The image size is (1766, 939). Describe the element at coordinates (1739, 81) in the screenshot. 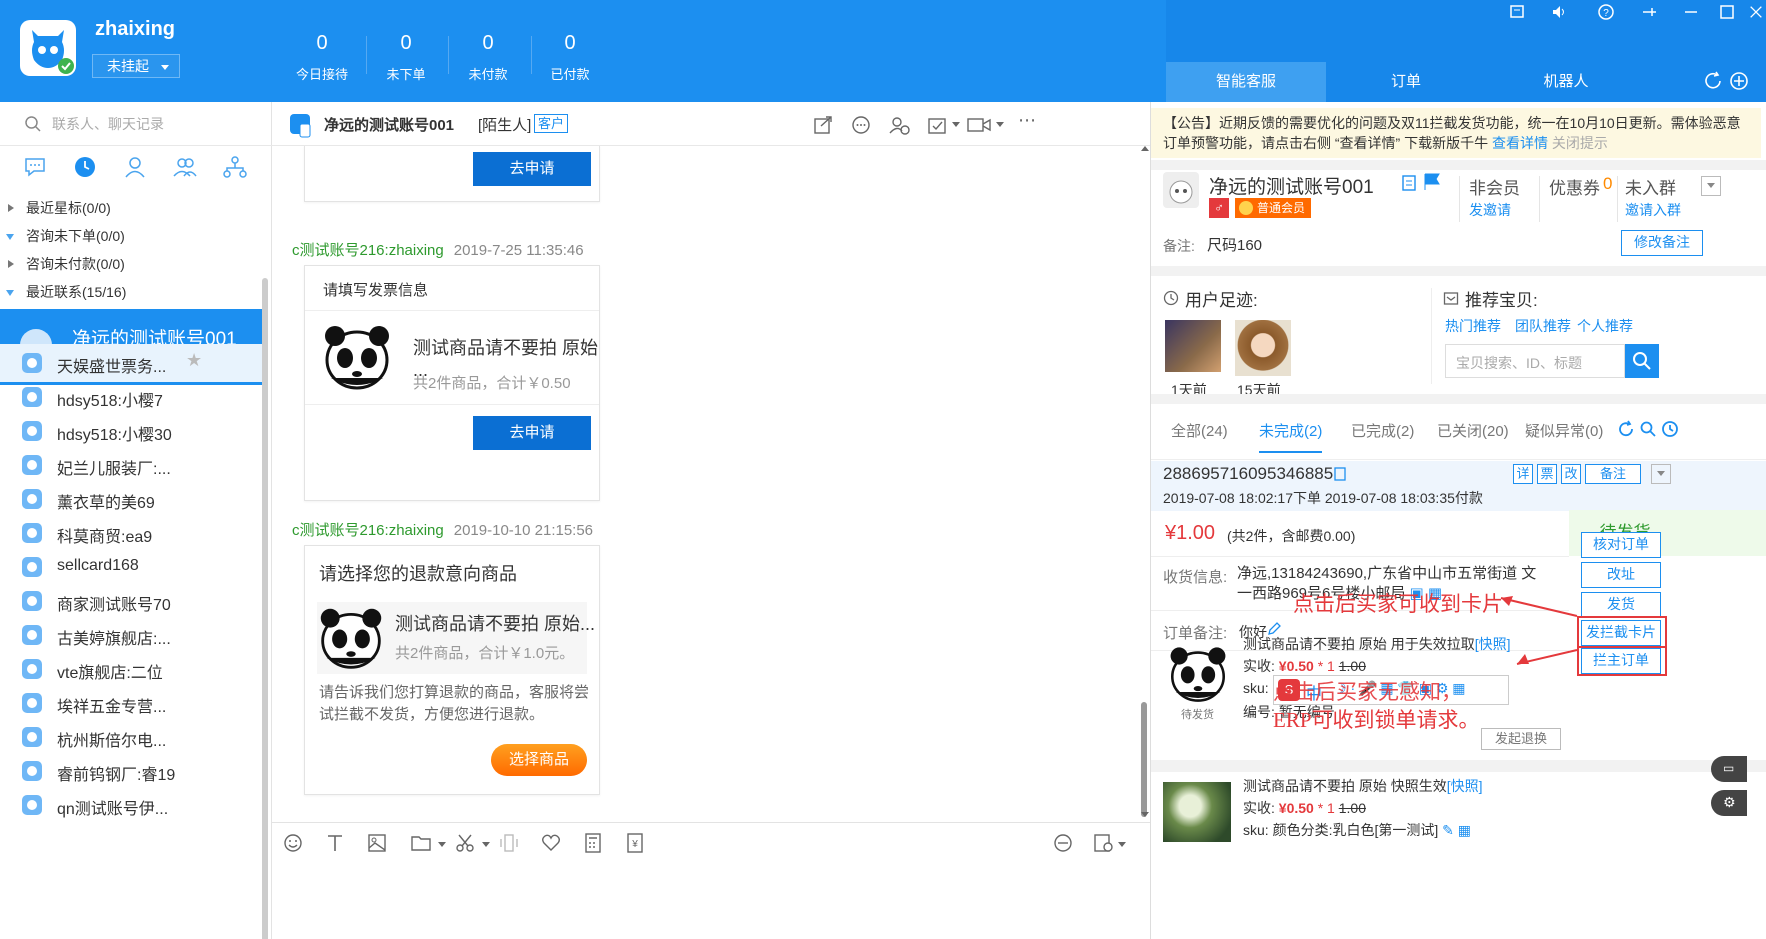

I see `add-icon` at that location.